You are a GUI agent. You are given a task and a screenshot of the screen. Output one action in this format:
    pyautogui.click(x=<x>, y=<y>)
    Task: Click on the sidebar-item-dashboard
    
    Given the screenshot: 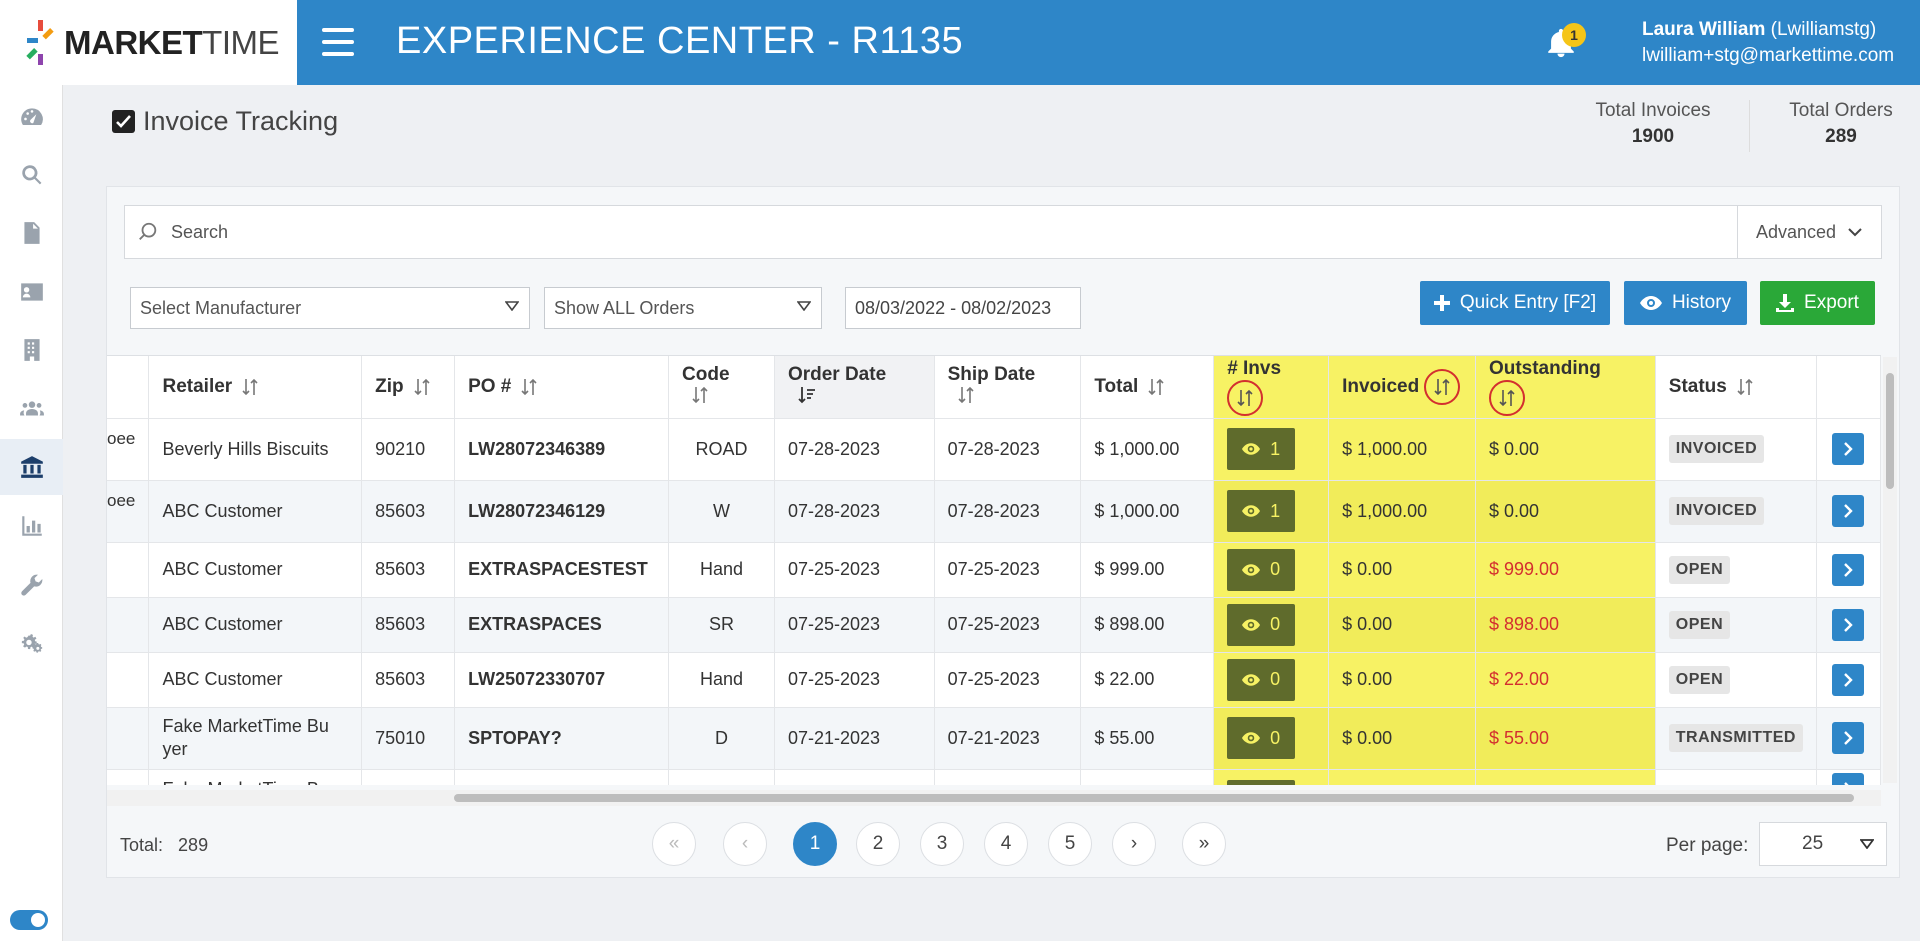 What is the action you would take?
    pyautogui.click(x=31, y=117)
    